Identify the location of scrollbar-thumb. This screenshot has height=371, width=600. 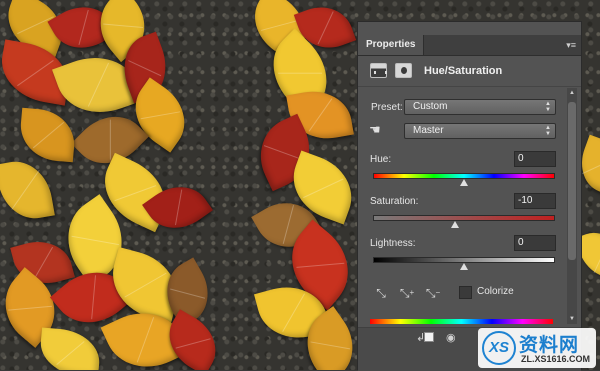
(572, 181).